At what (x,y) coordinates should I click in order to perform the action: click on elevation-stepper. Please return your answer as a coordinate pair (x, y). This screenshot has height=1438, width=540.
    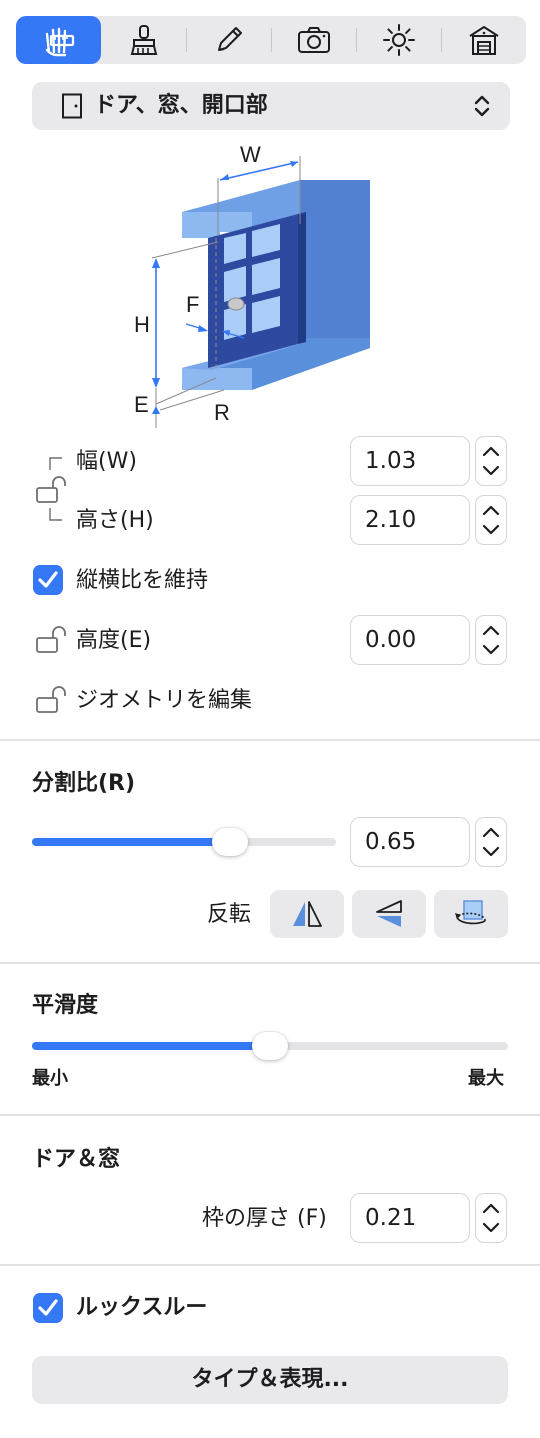
    Looking at the image, I should click on (491, 640).